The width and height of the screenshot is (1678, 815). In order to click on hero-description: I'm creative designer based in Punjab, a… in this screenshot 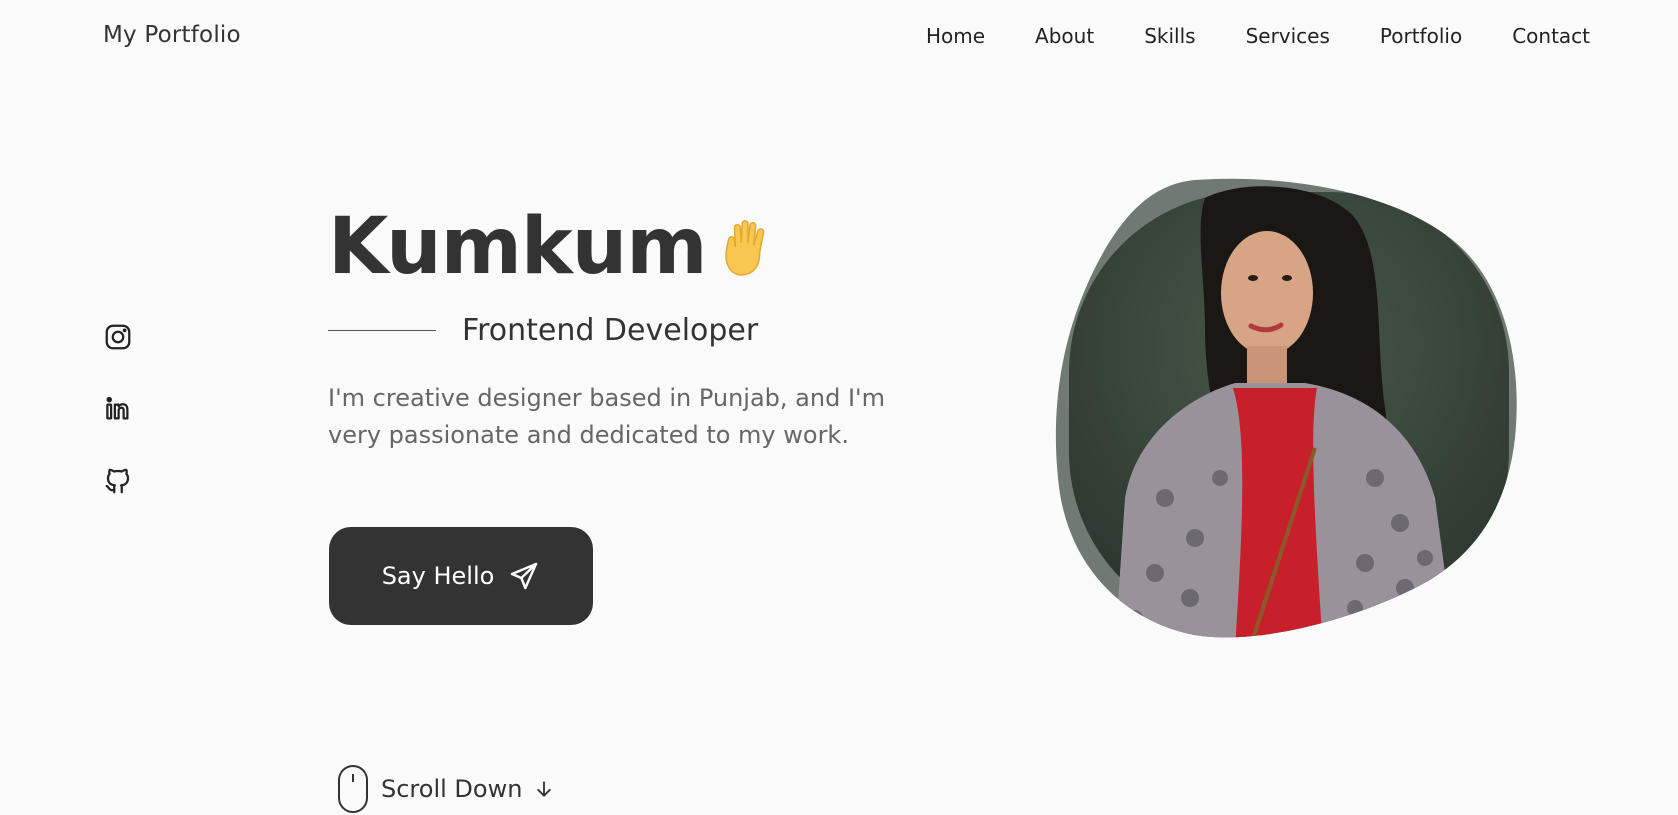, I will do `click(607, 416)`.